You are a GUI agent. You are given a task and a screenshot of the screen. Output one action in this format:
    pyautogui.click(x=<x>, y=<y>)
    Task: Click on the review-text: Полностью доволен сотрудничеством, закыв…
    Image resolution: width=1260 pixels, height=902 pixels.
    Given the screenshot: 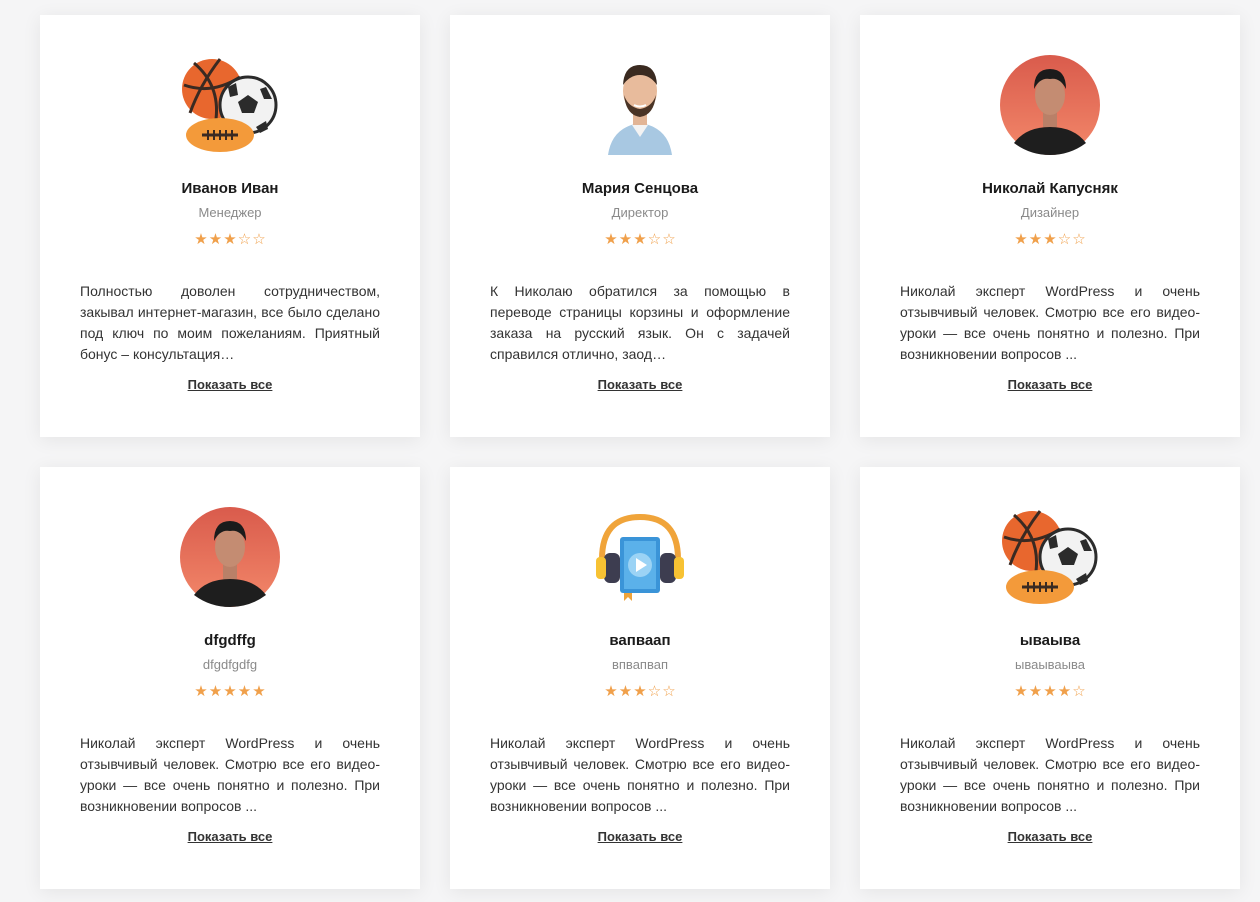 What is the action you would take?
    pyautogui.click(x=230, y=322)
    